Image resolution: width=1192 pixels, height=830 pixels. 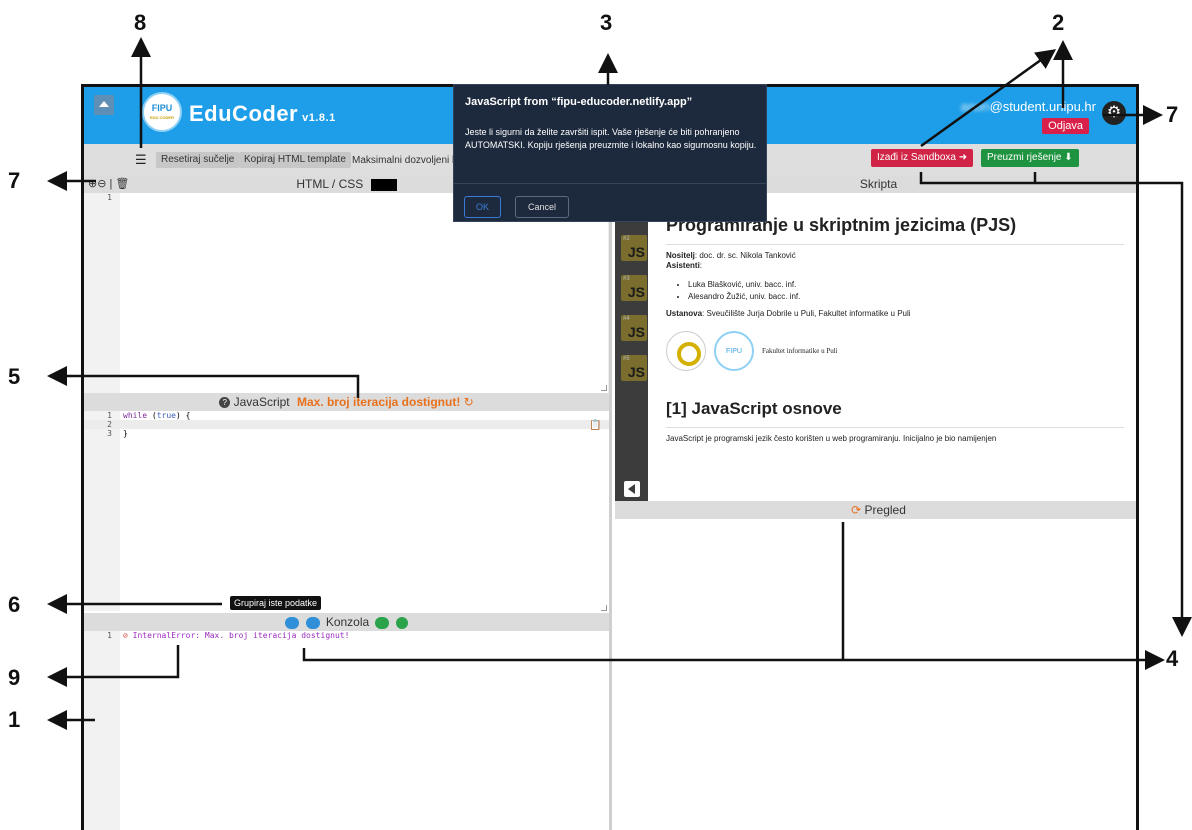 I want to click on callout-8: 8, so click(x=140, y=22).